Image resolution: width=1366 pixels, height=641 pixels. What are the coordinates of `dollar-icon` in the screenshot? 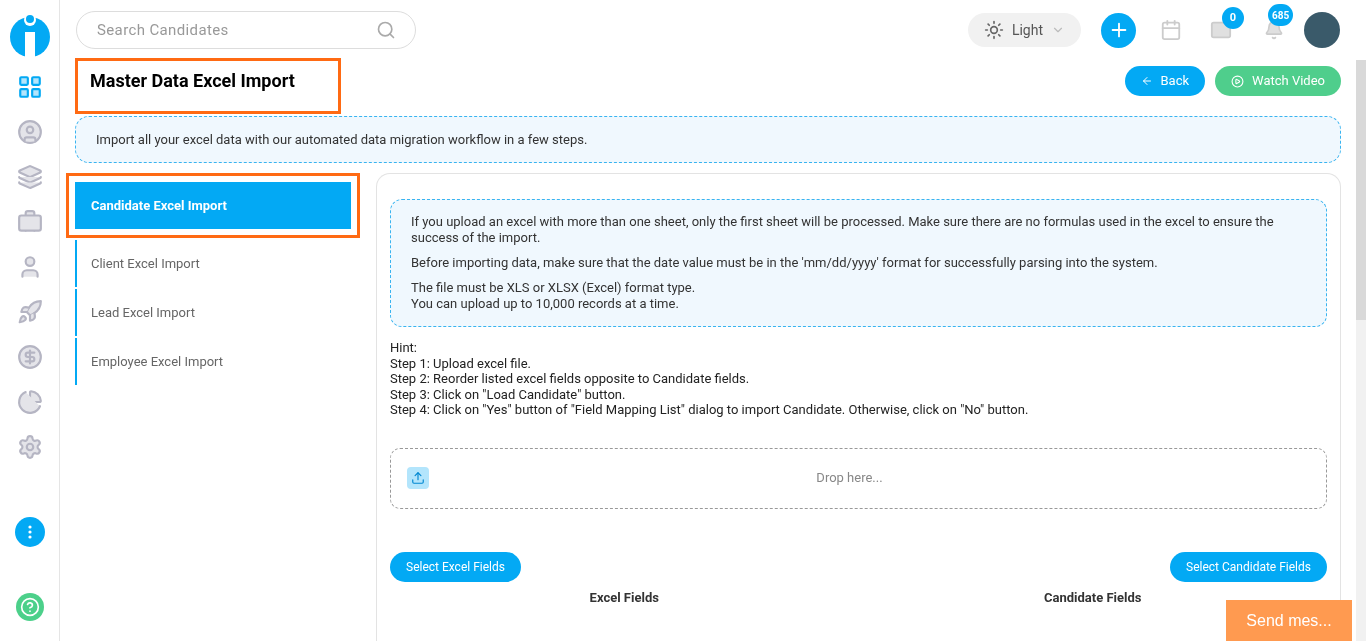 It's located at (29, 357).